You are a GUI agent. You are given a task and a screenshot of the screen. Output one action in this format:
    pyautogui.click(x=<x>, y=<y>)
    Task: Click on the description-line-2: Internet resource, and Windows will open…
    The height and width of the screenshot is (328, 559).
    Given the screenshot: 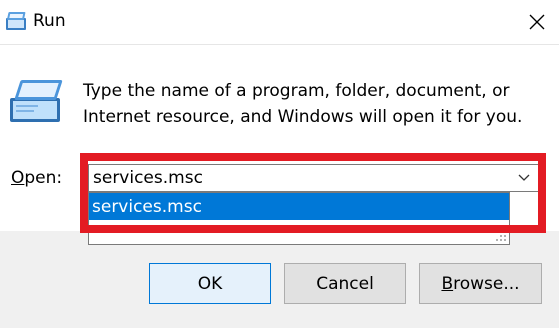 What is the action you would take?
    pyautogui.click(x=303, y=117)
    